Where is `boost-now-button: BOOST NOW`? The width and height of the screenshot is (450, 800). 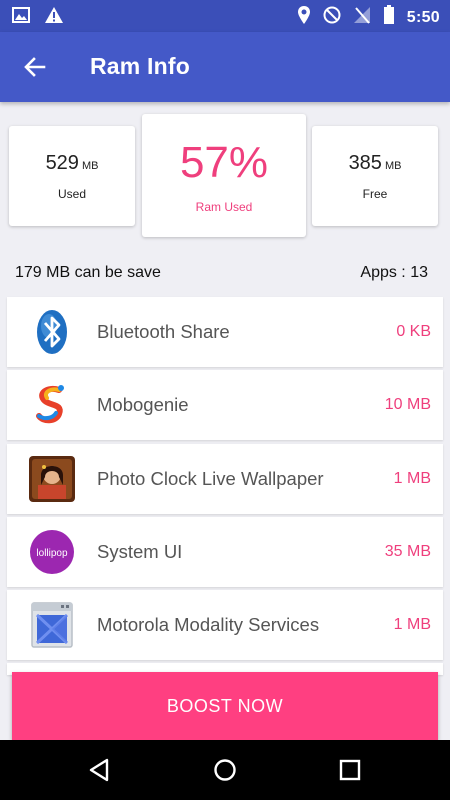
boost-now-button: BOOST NOW is located at coordinates (225, 706).